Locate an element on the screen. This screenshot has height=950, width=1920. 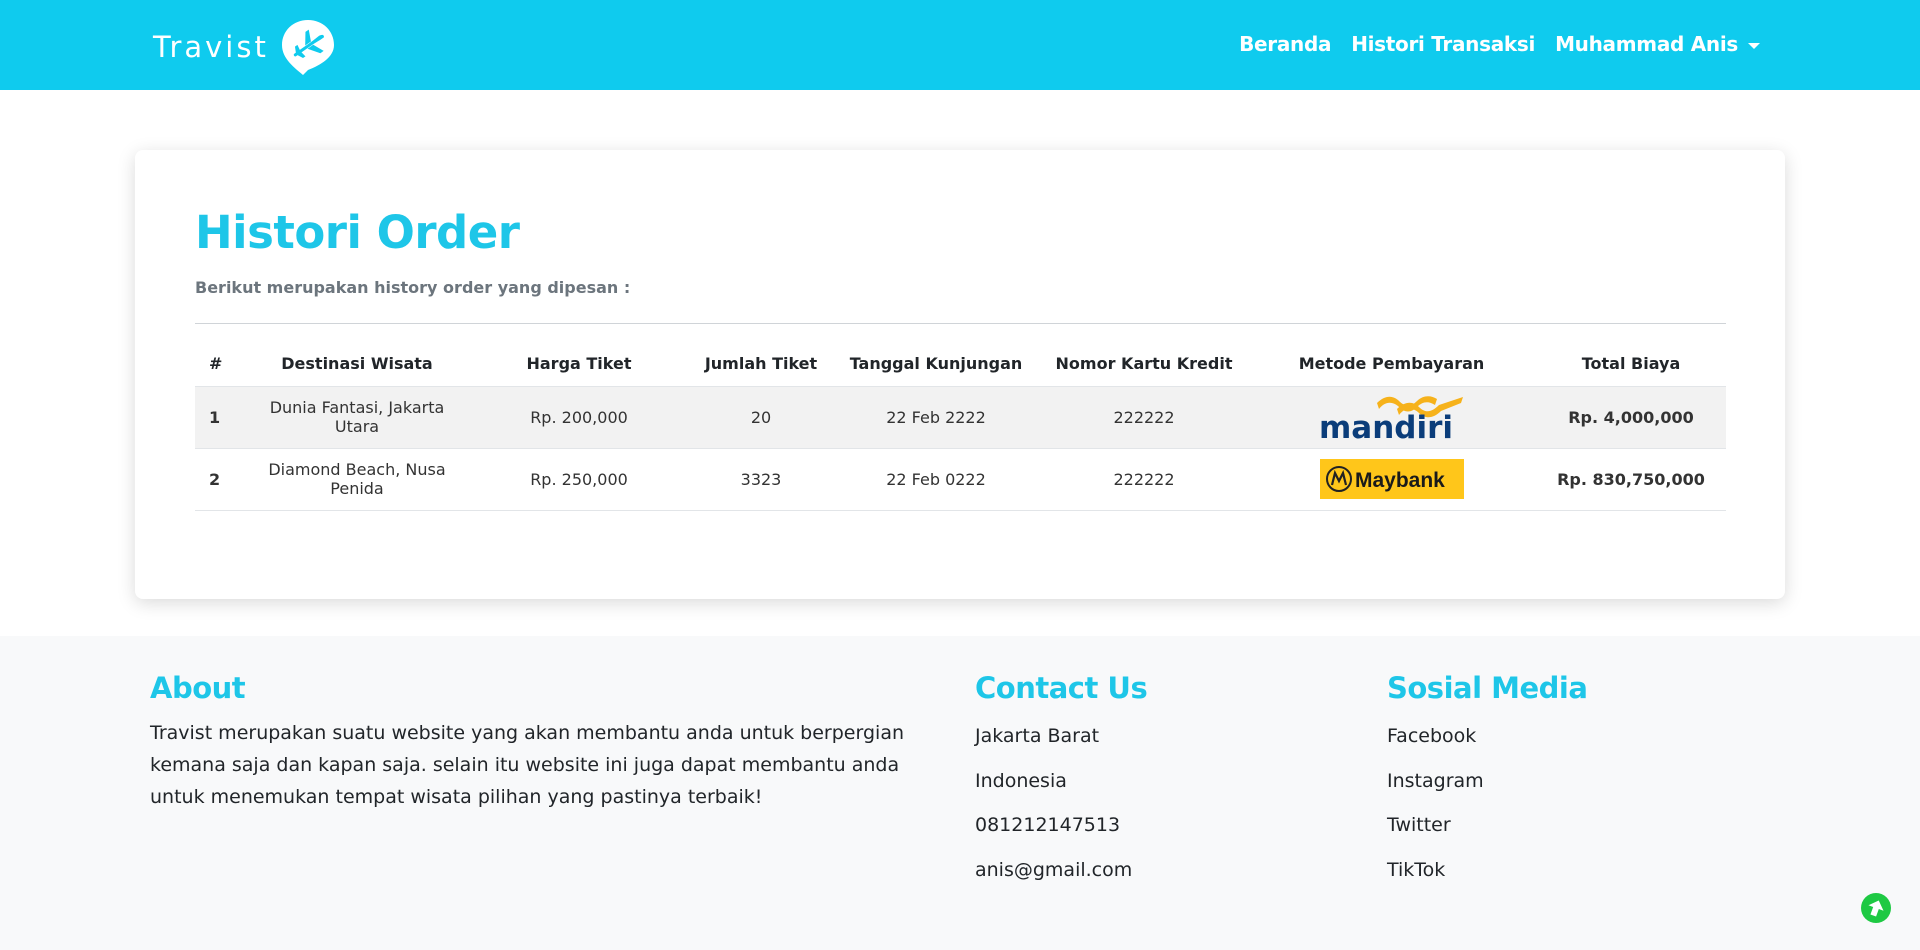
row-payment: mandiri is located at coordinates (1391, 417).